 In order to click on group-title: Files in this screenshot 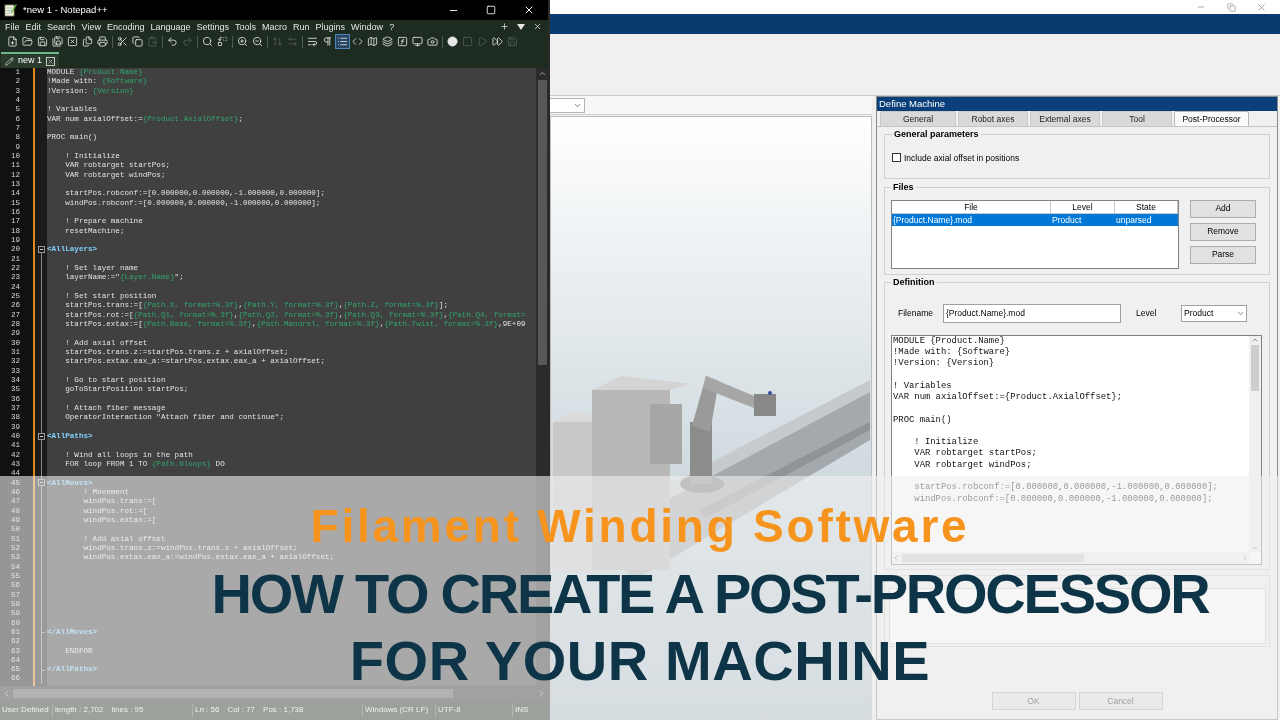, I will do `click(903, 187)`.